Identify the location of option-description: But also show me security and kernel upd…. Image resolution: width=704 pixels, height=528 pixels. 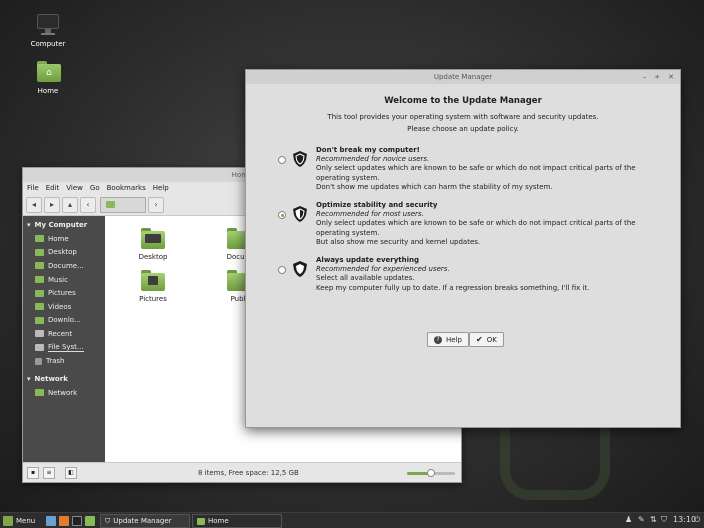
(398, 241).